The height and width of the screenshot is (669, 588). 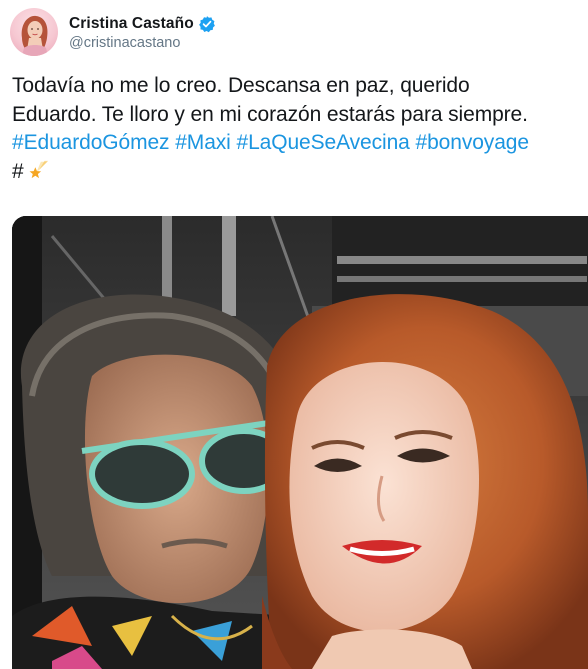 I want to click on verified-badge-icon, so click(x=207, y=24).